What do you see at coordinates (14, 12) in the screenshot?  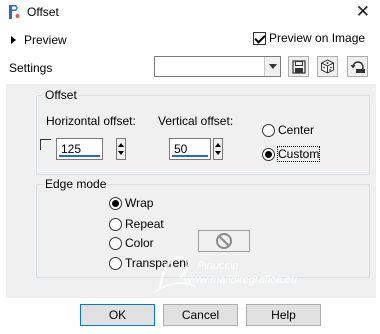 I see `paintshop-icon` at bounding box center [14, 12].